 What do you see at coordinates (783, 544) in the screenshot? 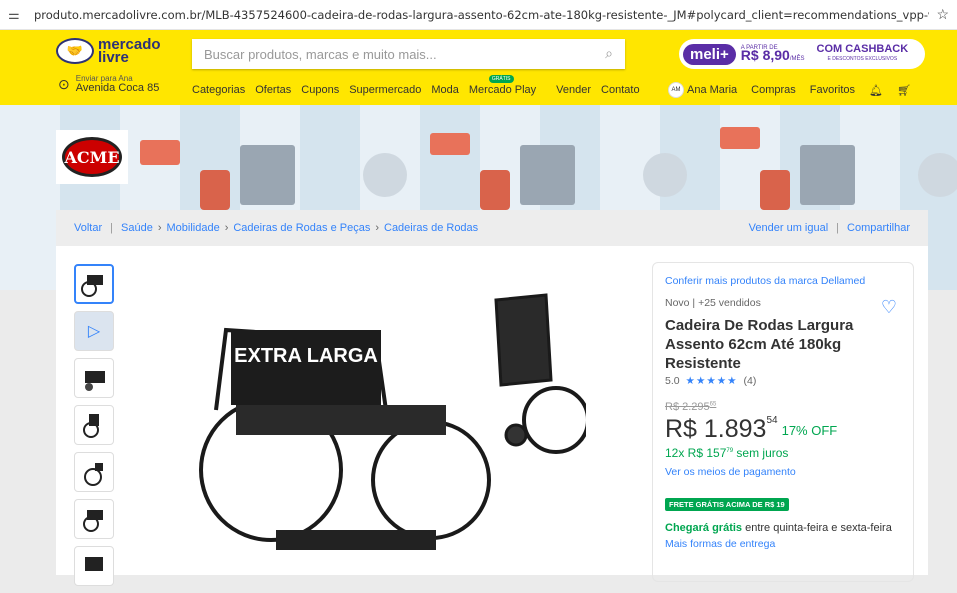
I see `more-delivery-link: Mais formas de entrega` at bounding box center [783, 544].